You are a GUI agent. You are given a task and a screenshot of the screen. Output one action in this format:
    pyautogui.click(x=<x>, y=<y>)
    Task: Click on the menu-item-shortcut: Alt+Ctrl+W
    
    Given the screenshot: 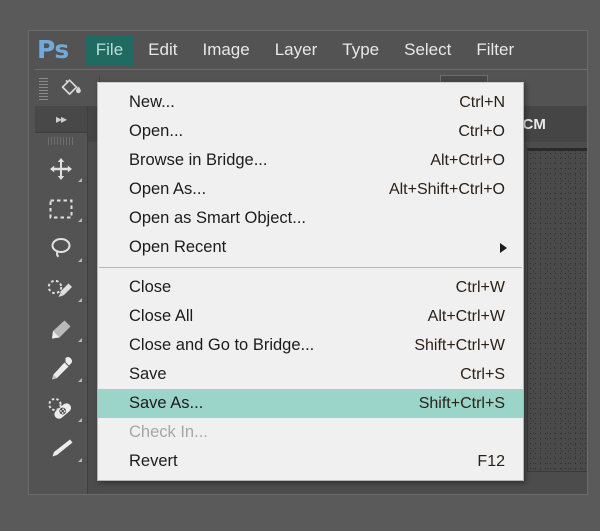 What is the action you would take?
    pyautogui.click(x=466, y=316)
    